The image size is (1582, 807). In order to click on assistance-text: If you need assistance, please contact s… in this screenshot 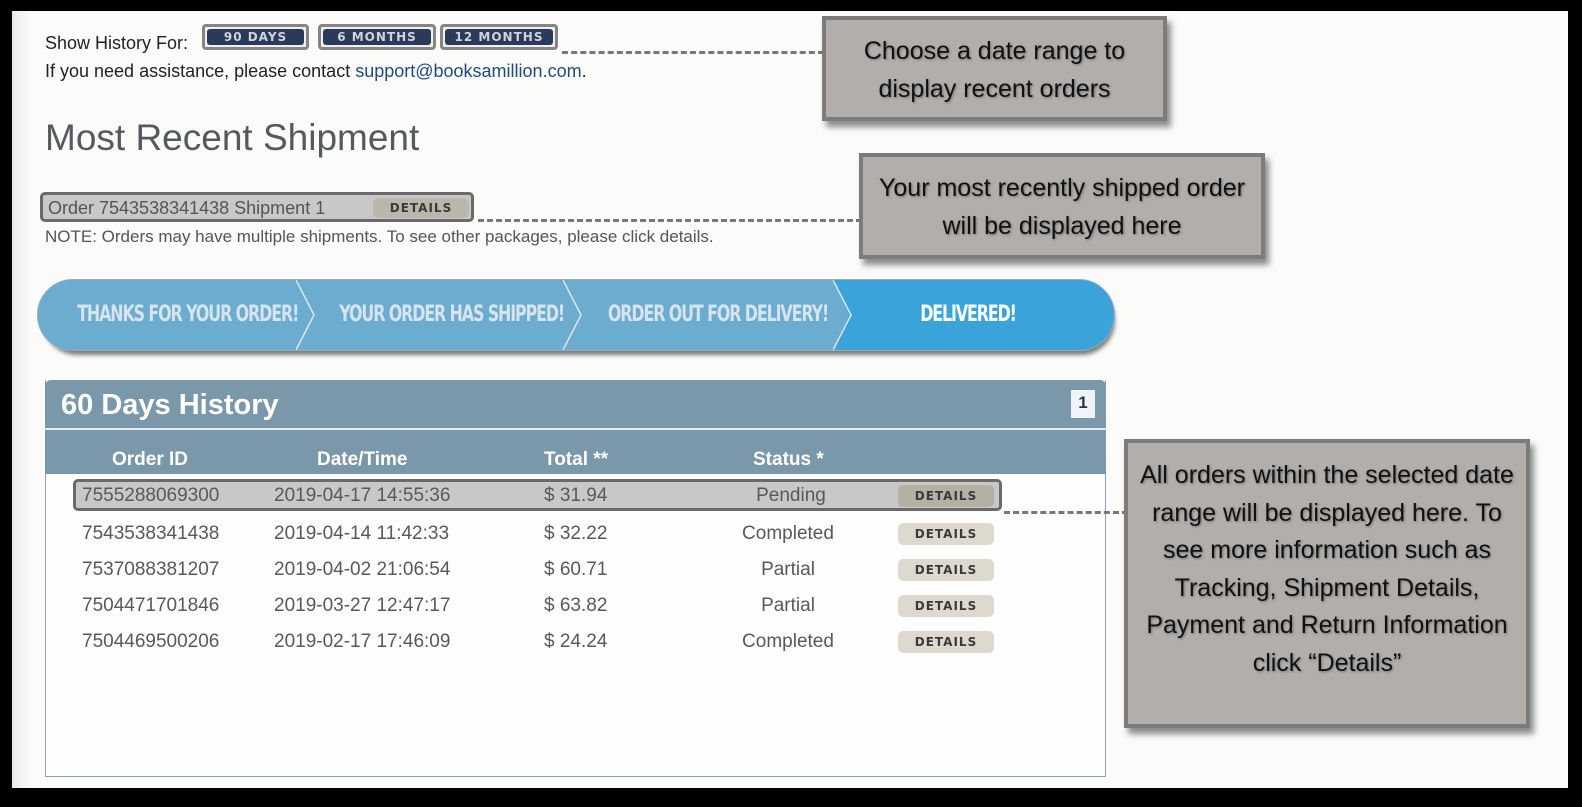, I will do `click(316, 71)`.